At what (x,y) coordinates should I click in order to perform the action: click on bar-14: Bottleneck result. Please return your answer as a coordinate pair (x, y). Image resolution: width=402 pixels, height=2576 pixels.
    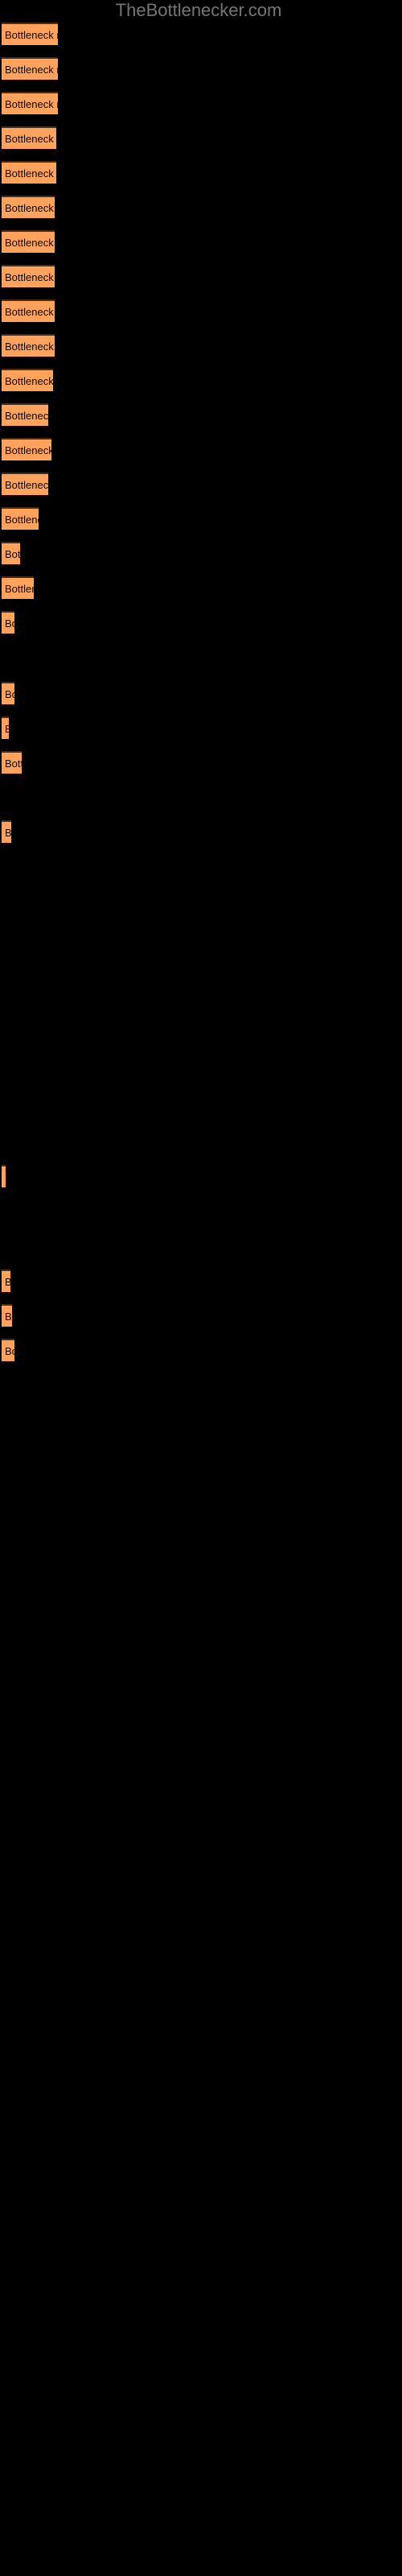
    Looking at the image, I should click on (25, 484).